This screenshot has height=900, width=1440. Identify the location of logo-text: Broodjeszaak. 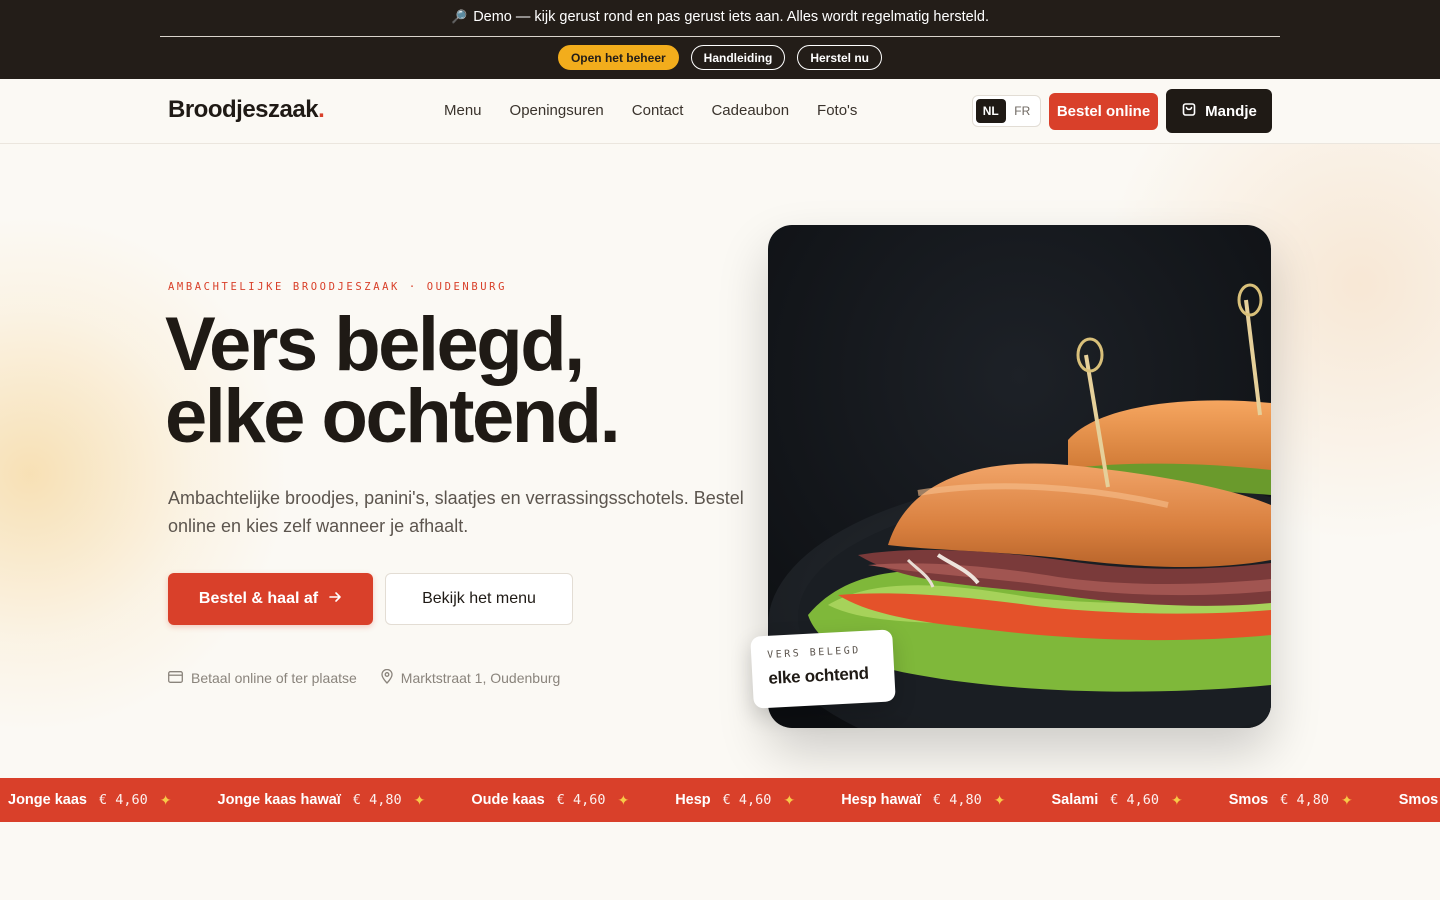
(243, 109).